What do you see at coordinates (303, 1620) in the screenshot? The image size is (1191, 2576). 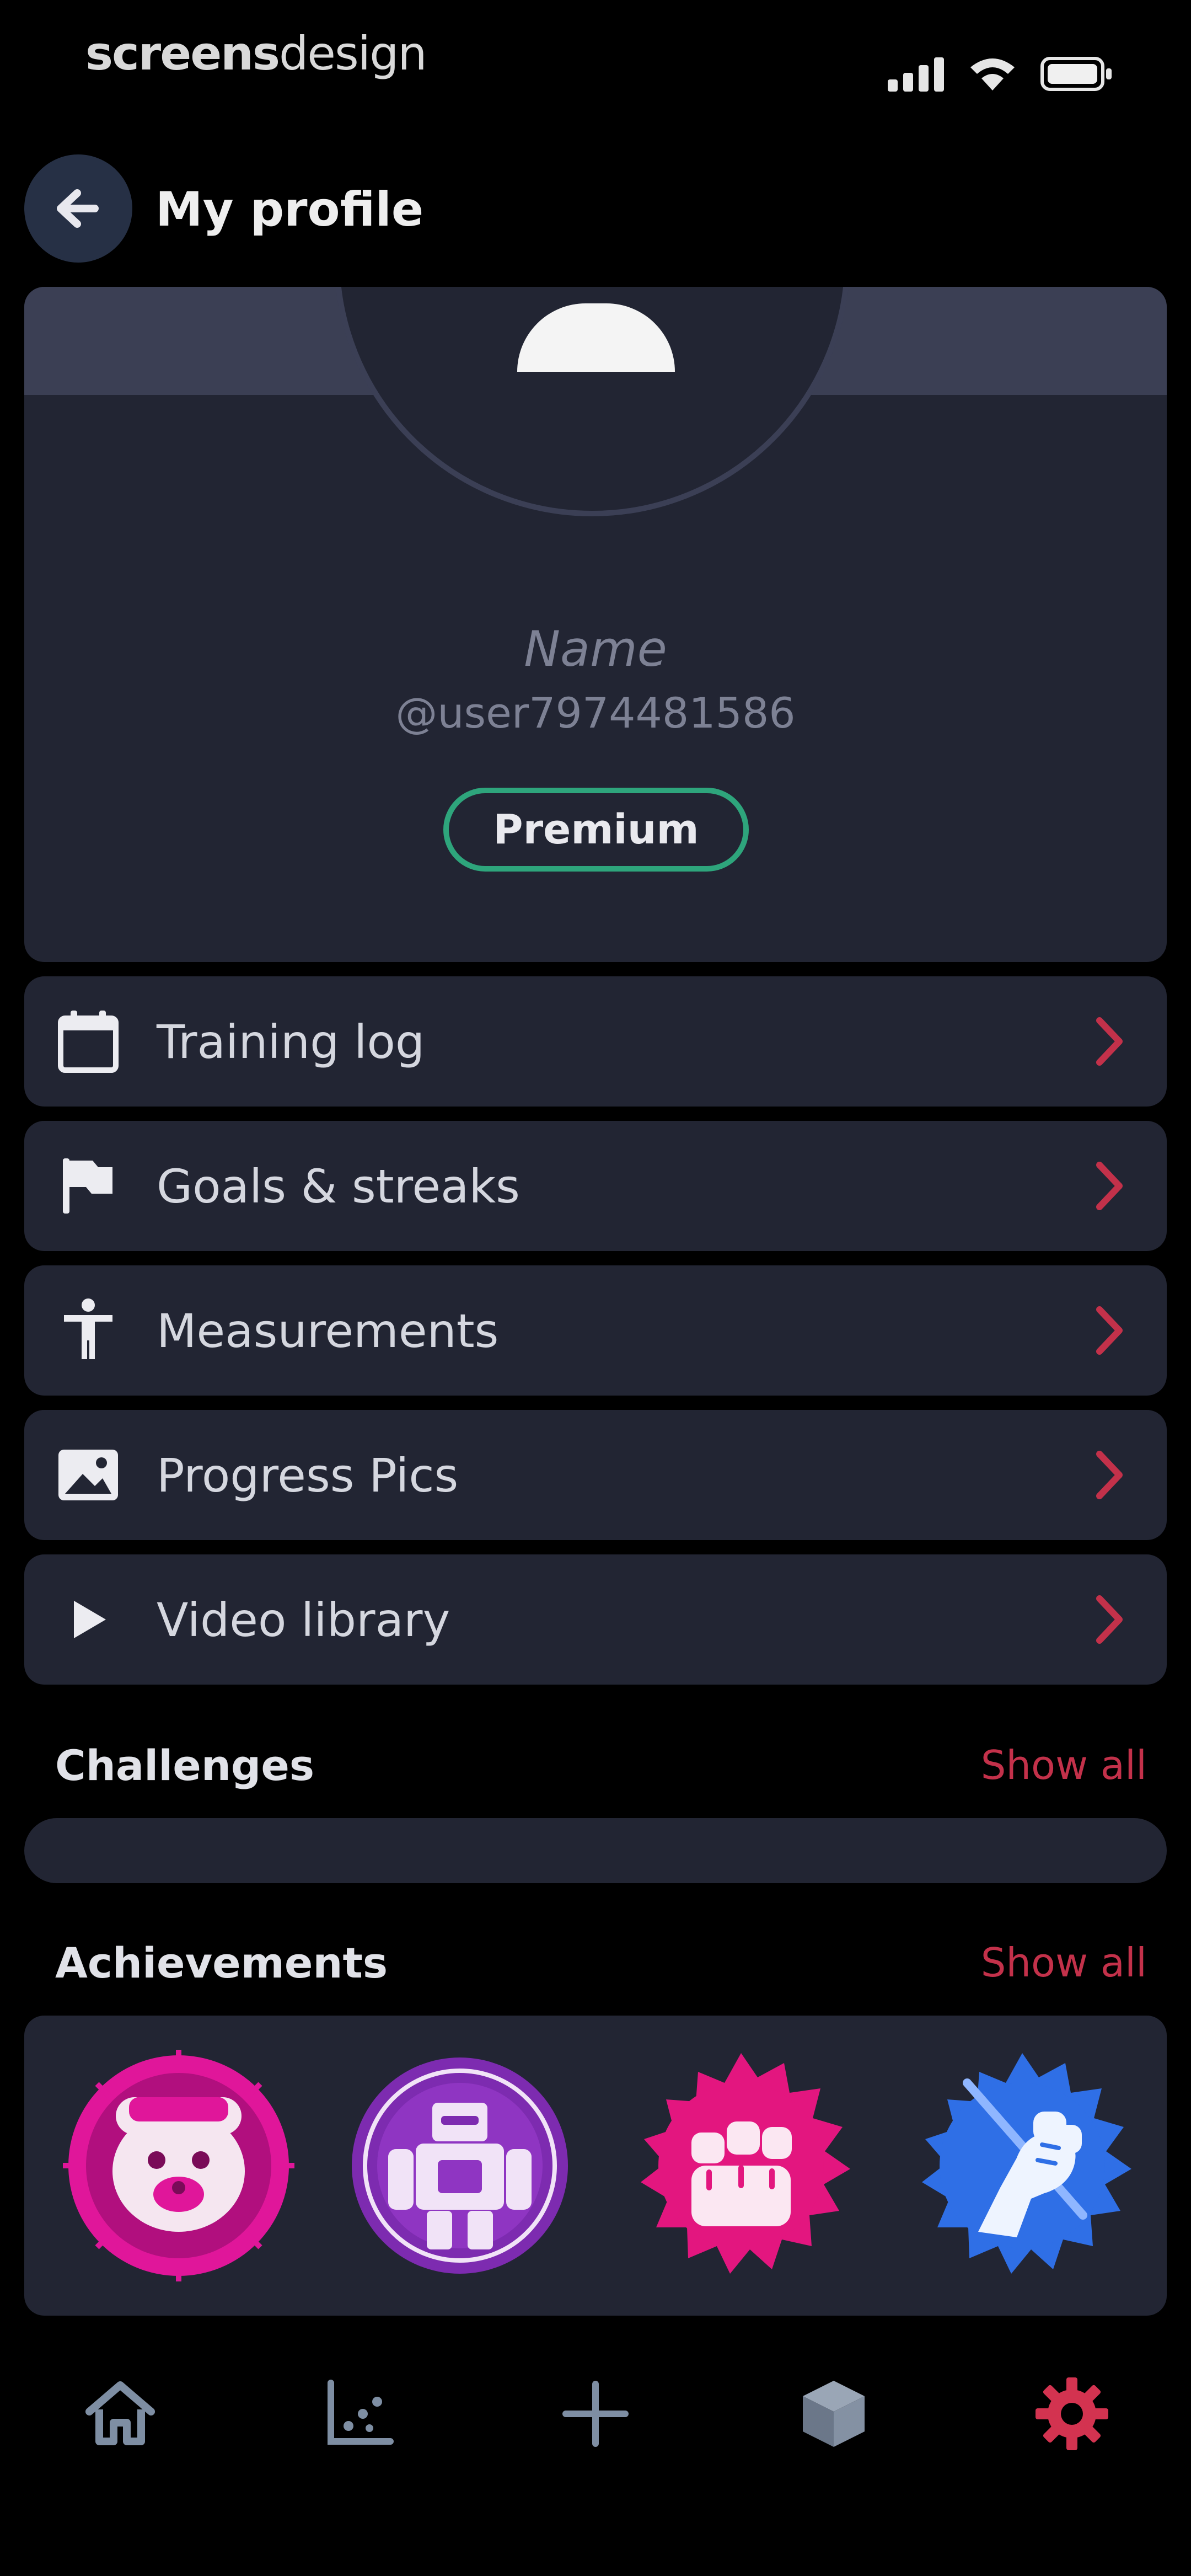 I see `menu-item-label: Video library` at bounding box center [303, 1620].